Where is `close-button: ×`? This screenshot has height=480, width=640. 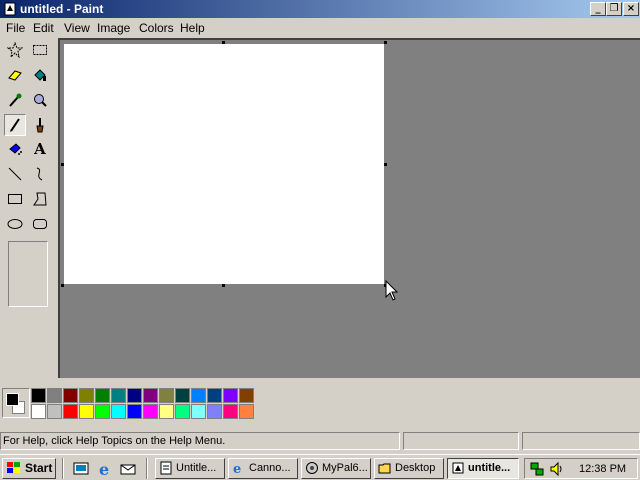
close-button: × is located at coordinates (631, 9).